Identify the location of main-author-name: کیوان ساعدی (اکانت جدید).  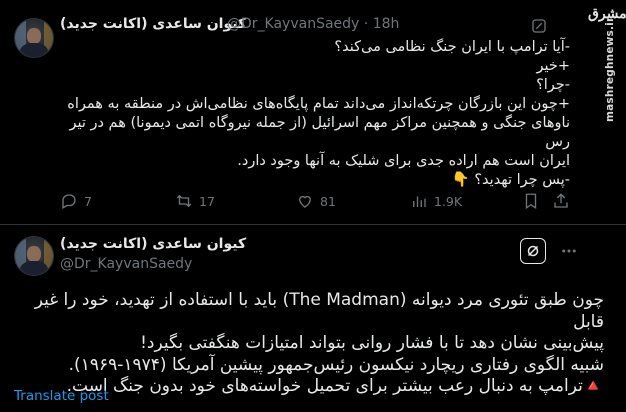
(153, 244).